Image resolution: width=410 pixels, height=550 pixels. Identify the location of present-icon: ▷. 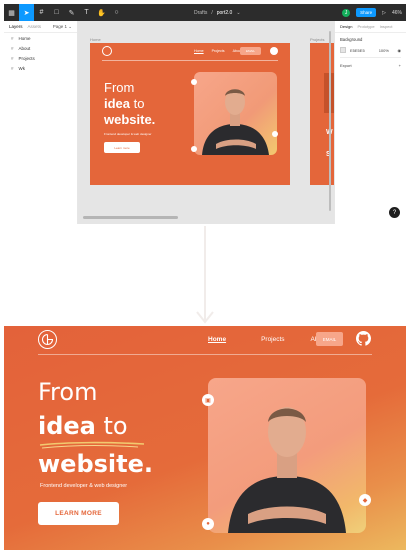
(384, 13).